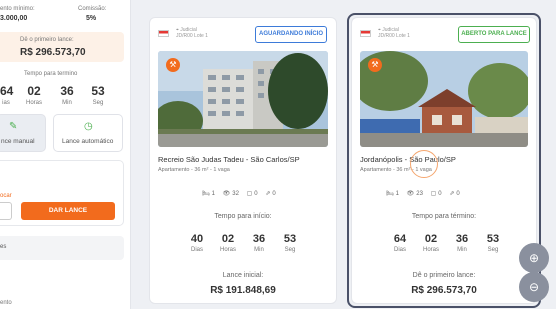 The height and width of the screenshot is (309, 556). I want to click on bottom-label: ento, so click(6, 303).